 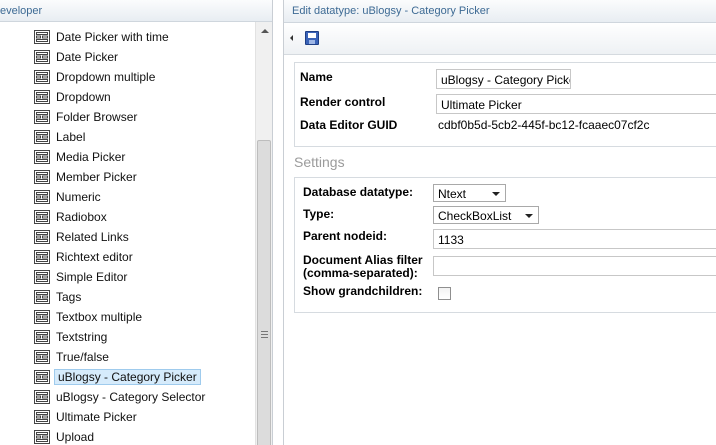 I want to click on alias-filter-label: Document Alias filter (comma-separated):, so click(x=363, y=267).